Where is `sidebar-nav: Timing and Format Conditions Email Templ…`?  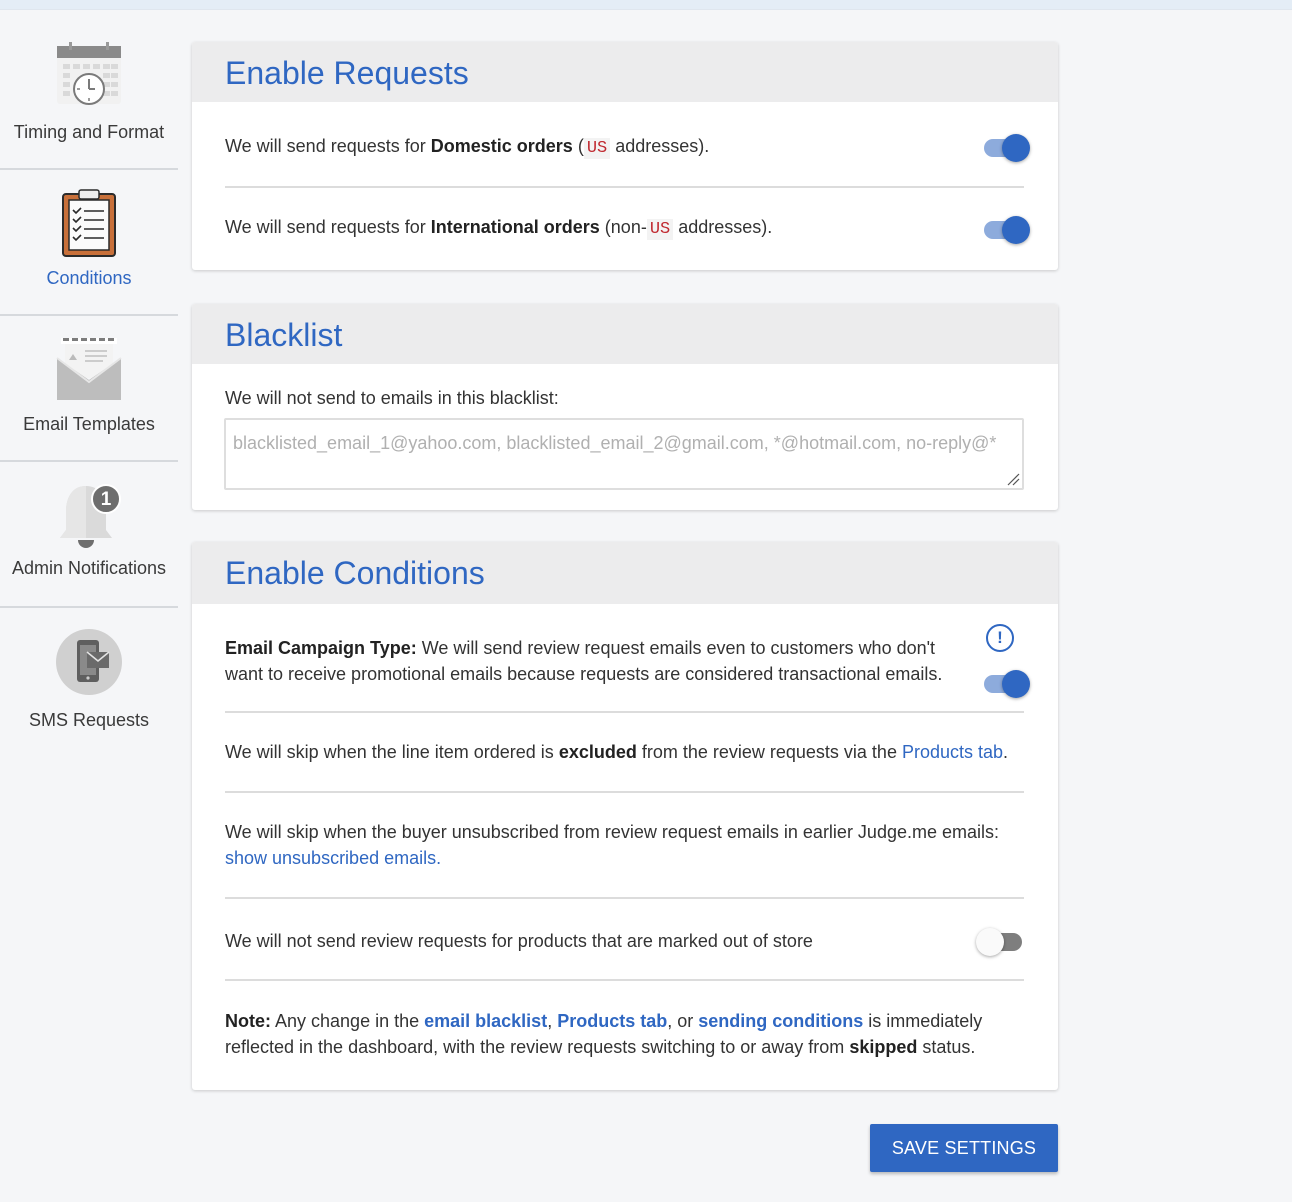 sidebar-nav: Timing and Format Conditions Email Templ… is located at coordinates (89, 389).